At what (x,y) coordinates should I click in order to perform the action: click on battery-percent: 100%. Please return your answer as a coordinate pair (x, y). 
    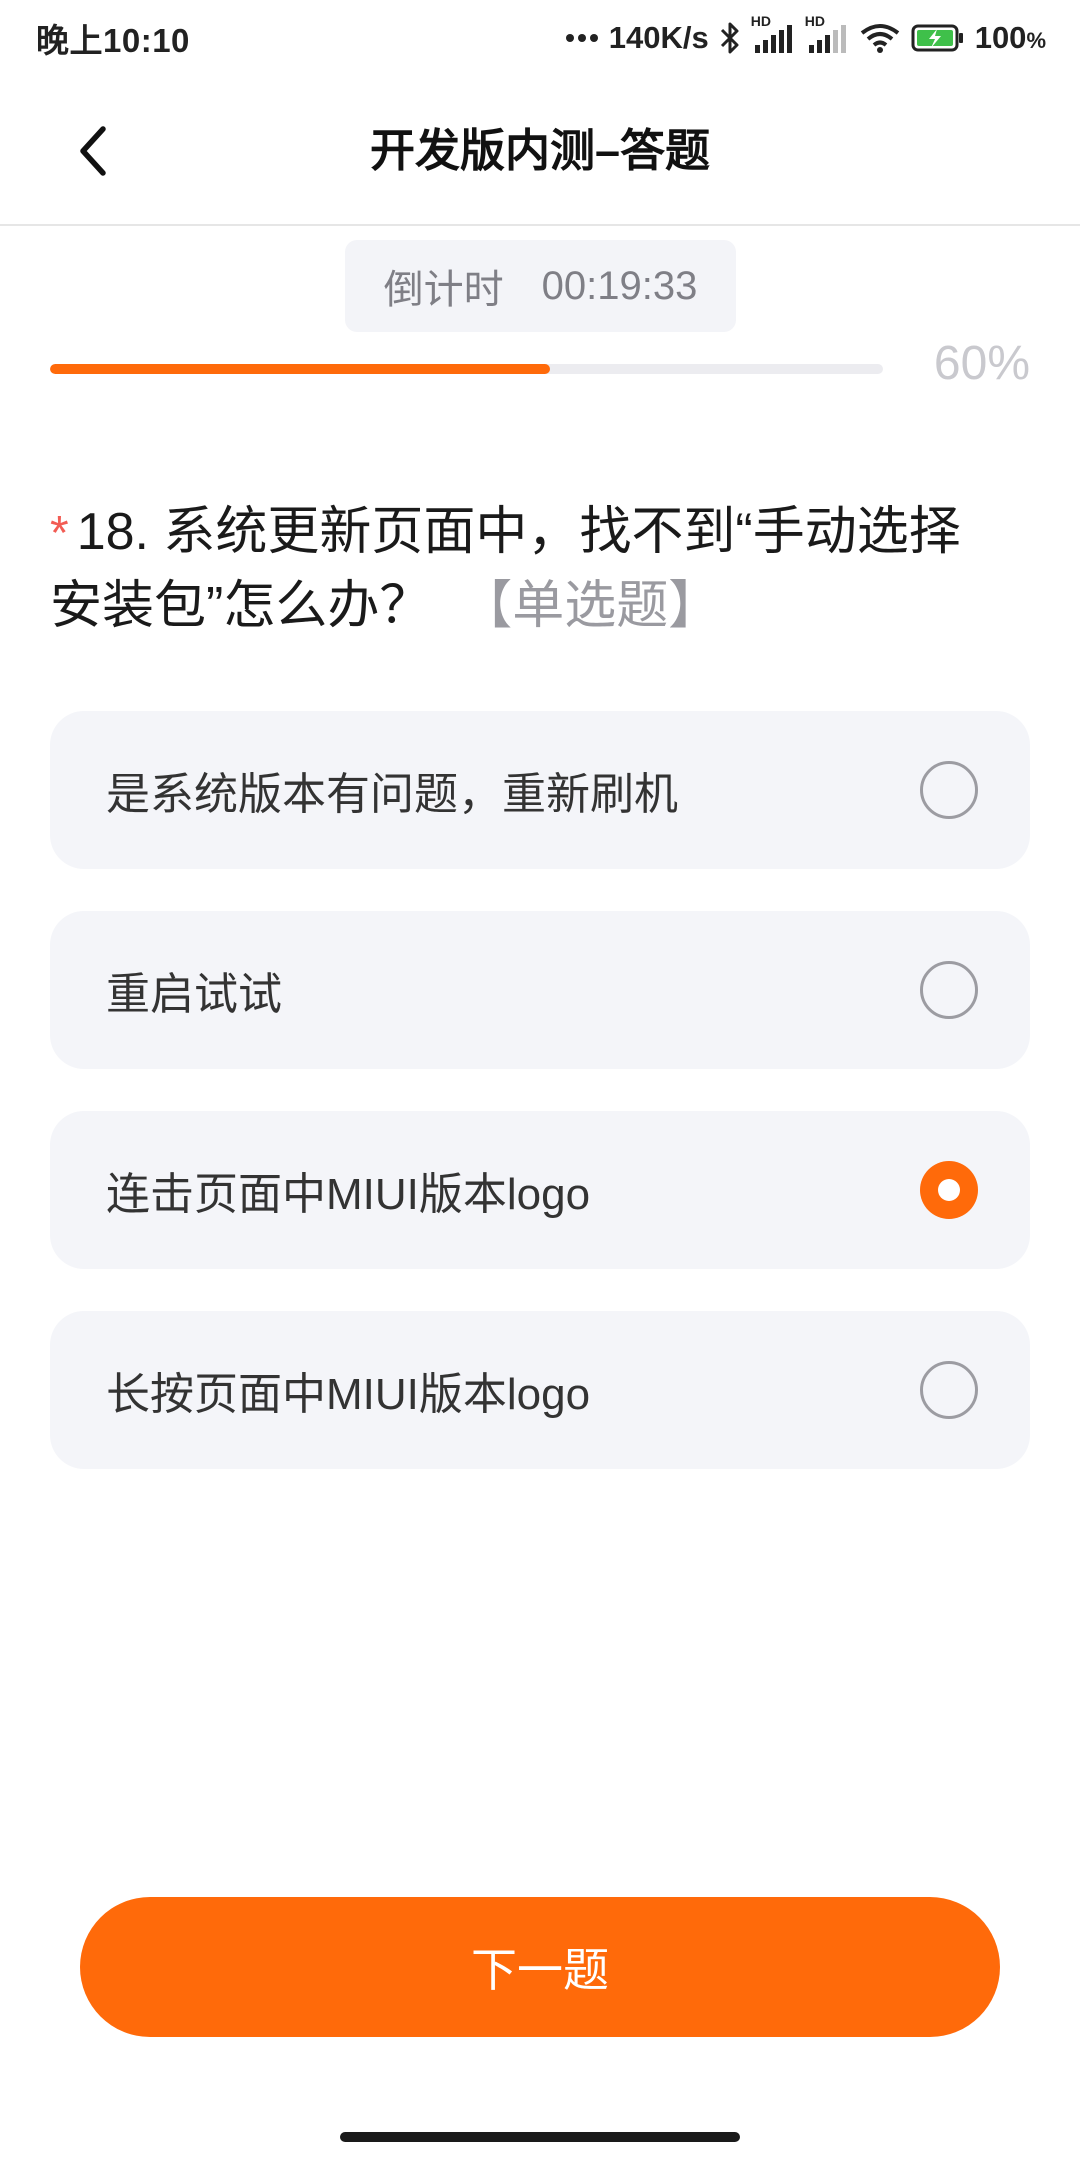
    Looking at the image, I should click on (1010, 38).